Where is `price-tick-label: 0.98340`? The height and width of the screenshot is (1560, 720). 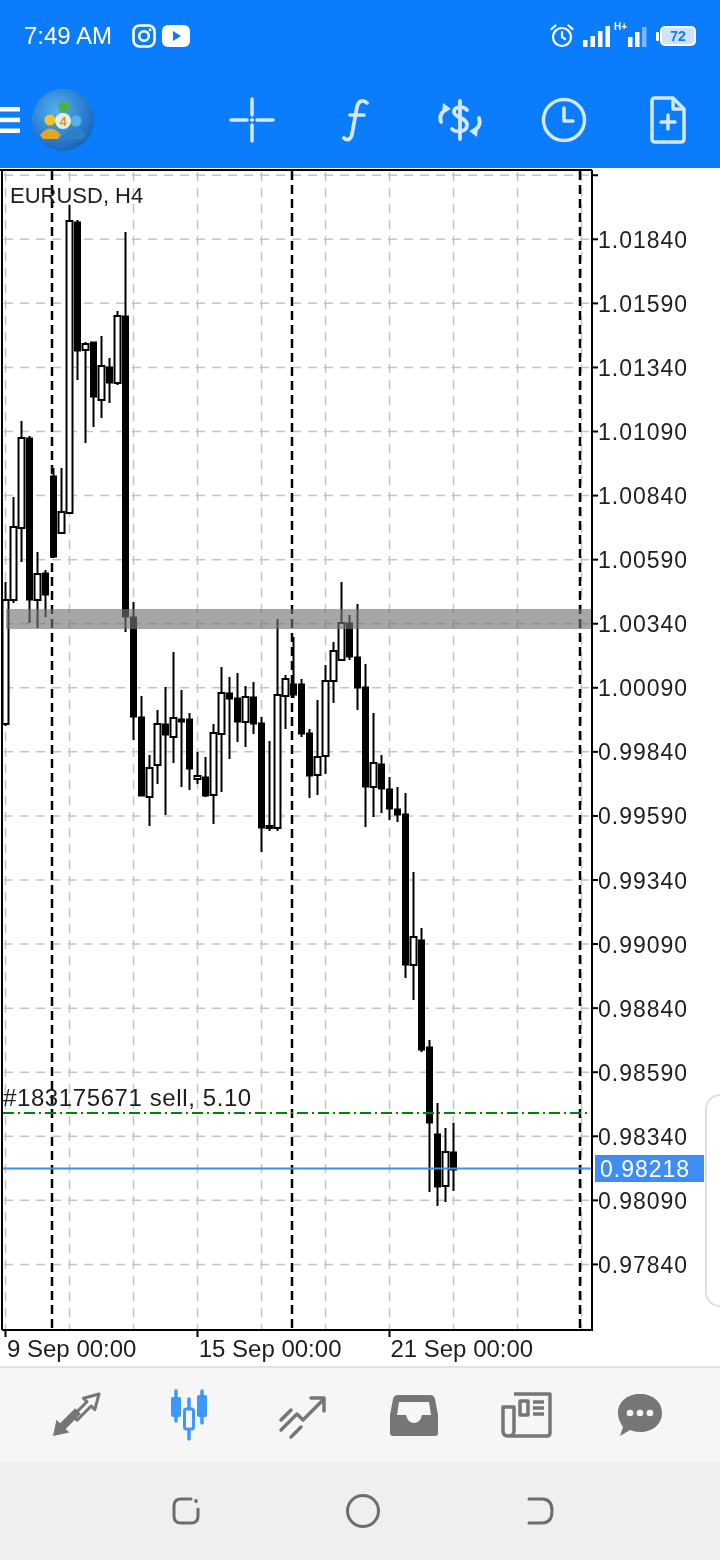 price-tick-label: 0.98340 is located at coordinates (643, 1136).